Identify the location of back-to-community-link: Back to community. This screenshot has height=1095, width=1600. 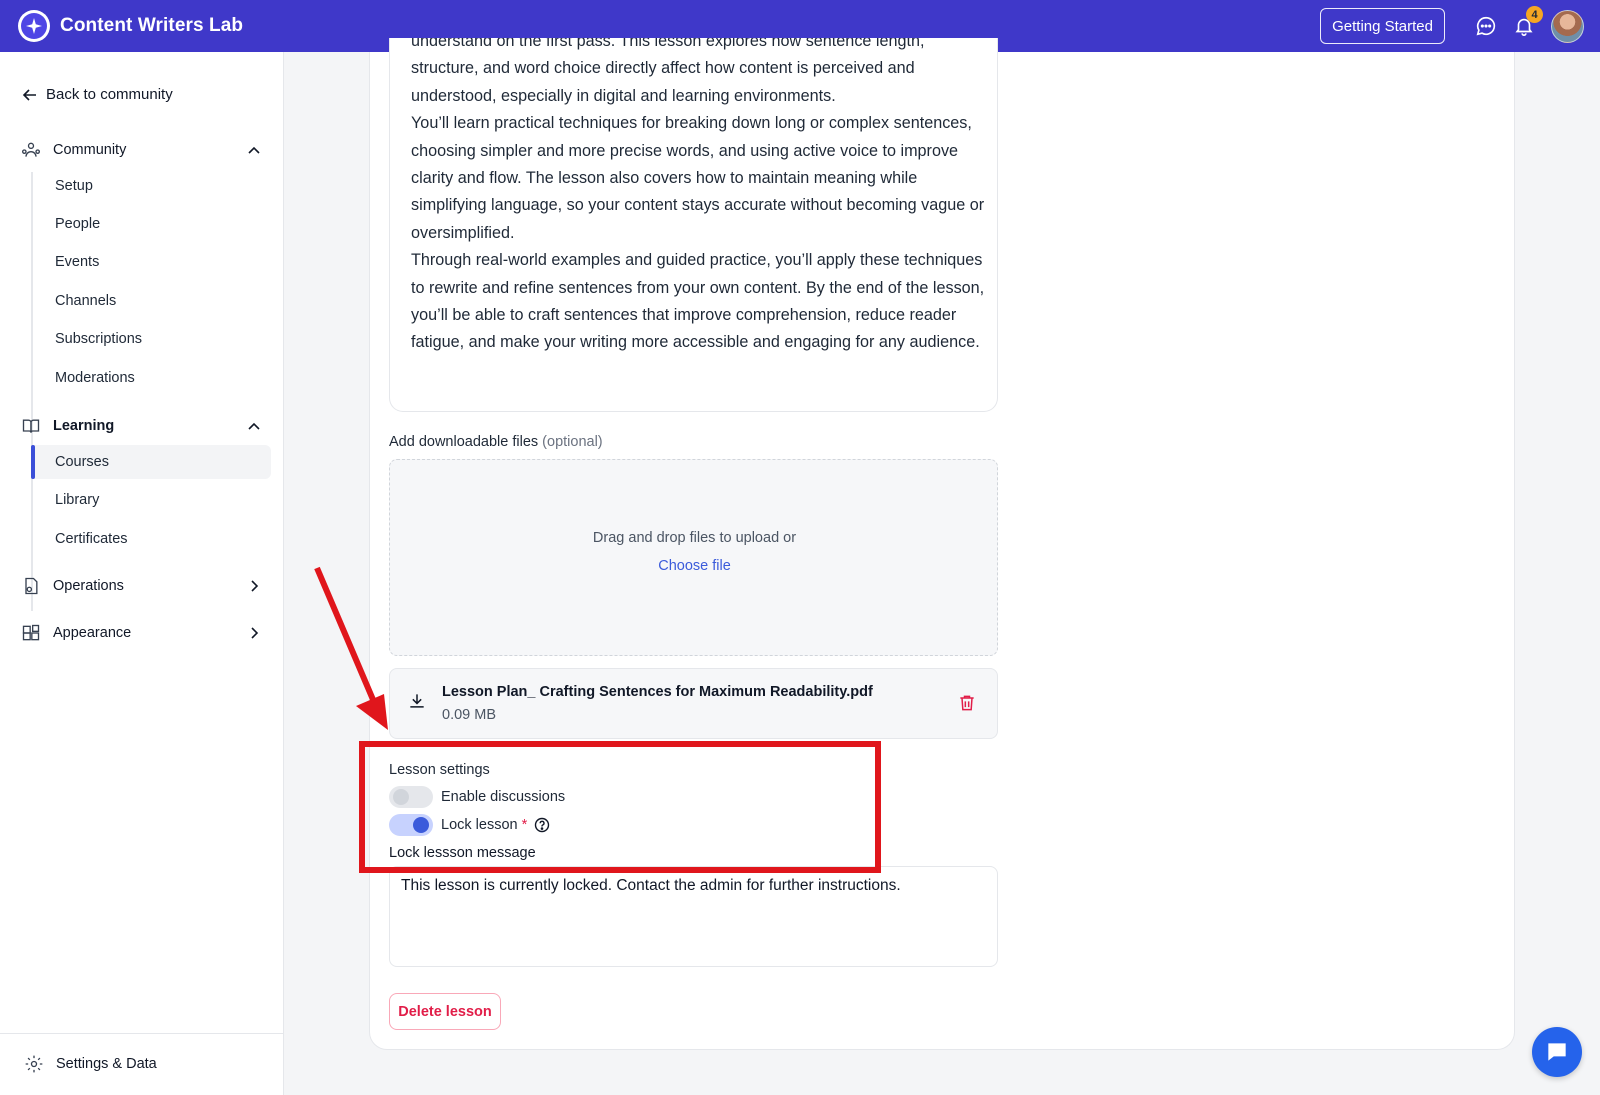
(97, 94).